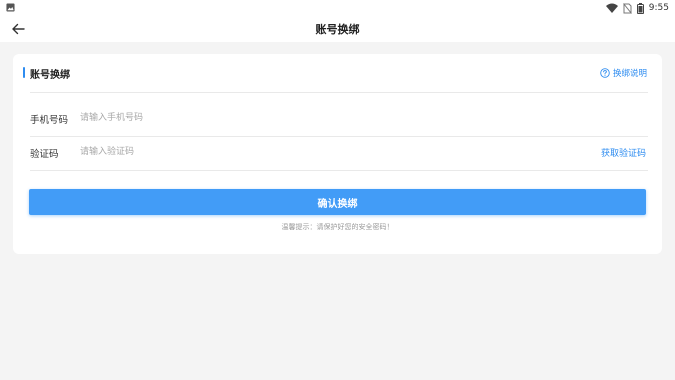 Image resolution: width=675 pixels, height=380 pixels. I want to click on image-notification-icon, so click(10, 7).